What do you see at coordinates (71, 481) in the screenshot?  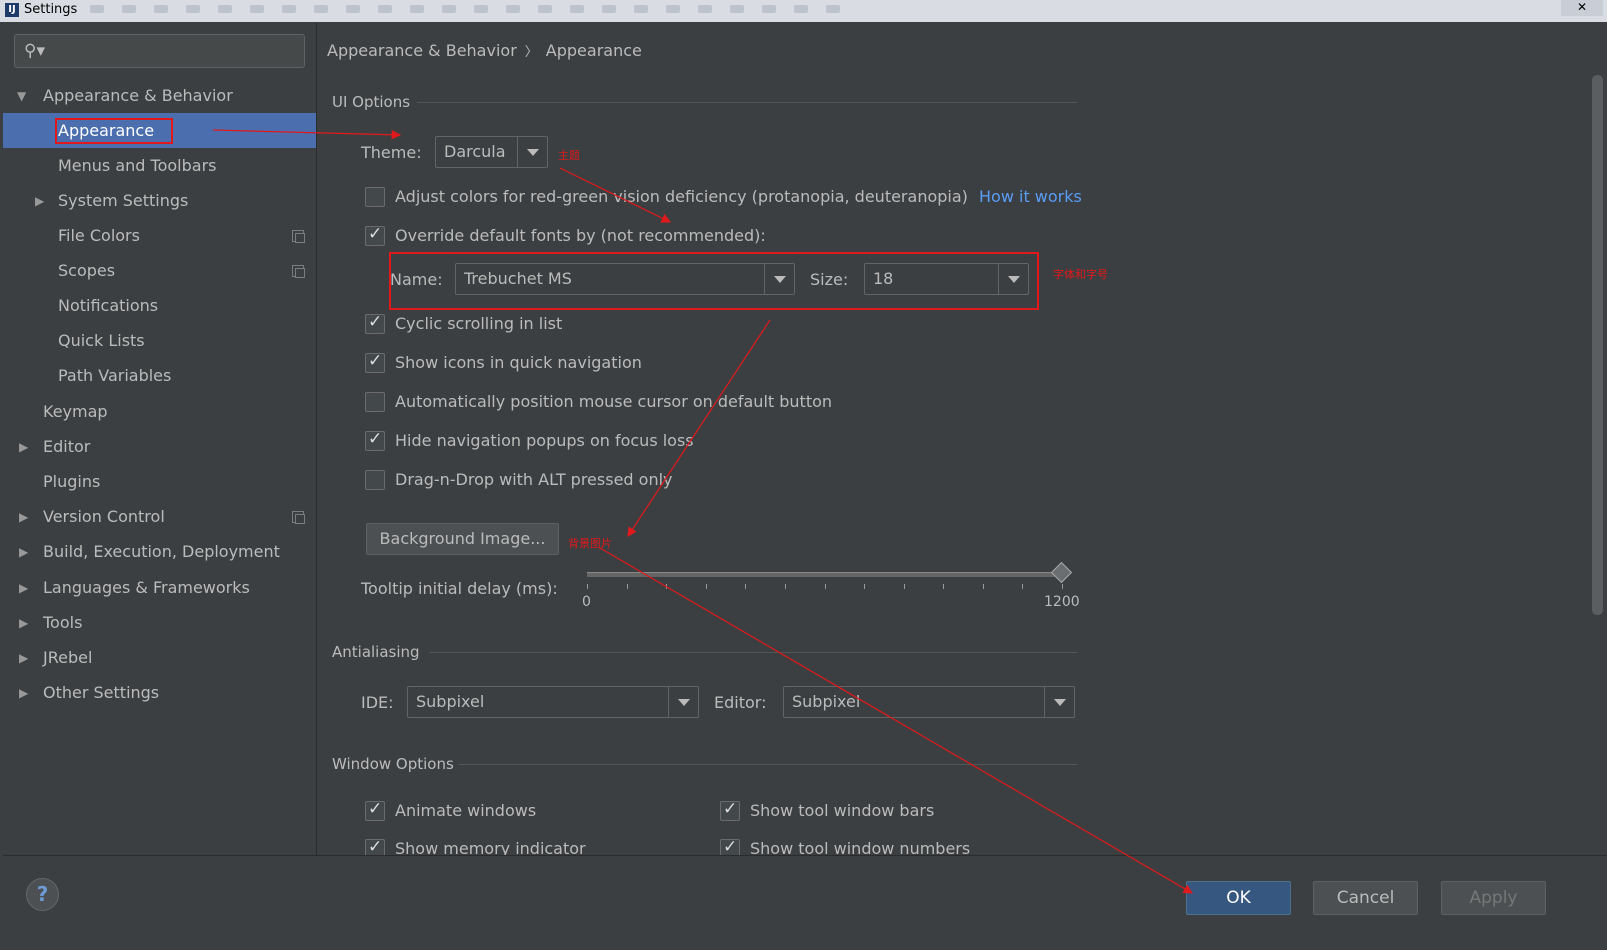 I see `sidebar-item-plugins: Plugins` at bounding box center [71, 481].